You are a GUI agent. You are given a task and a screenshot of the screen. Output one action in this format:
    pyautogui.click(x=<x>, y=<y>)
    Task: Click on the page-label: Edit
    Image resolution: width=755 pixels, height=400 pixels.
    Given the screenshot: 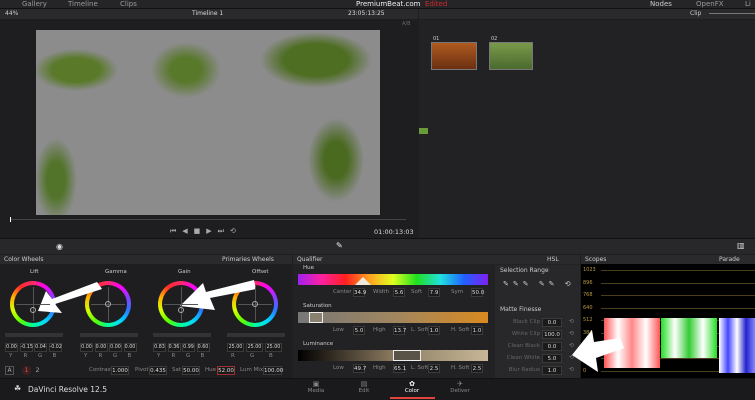 What is the action you would take?
    pyautogui.click(x=364, y=391)
    